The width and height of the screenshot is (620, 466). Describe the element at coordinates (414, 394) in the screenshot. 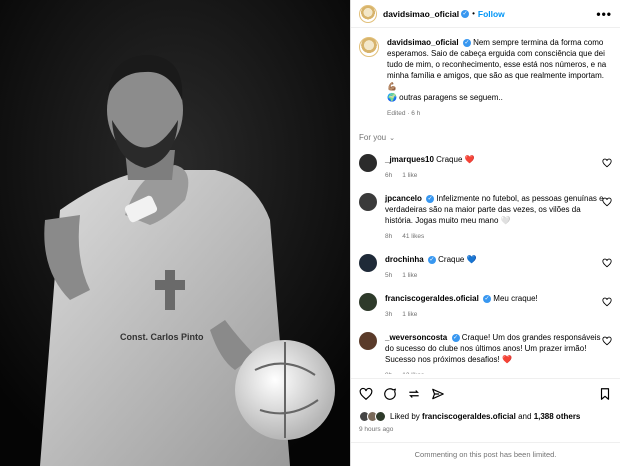

I see `repost-icon` at that location.